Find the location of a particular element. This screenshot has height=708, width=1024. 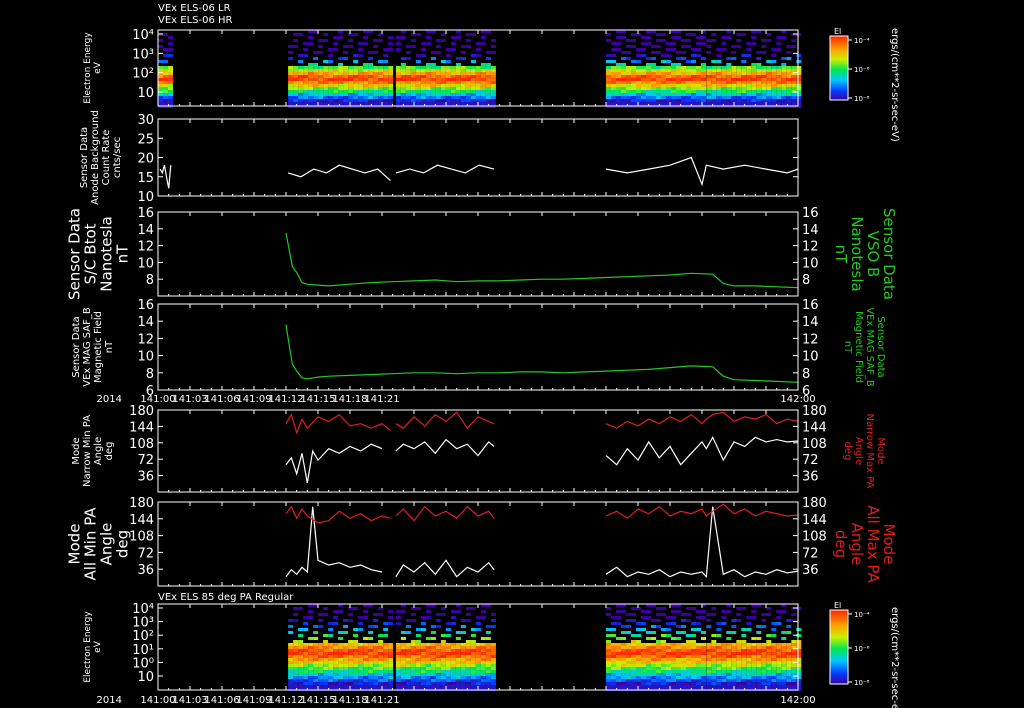

mag_saf-ylabel-right-line: nT is located at coordinates (847, 347).